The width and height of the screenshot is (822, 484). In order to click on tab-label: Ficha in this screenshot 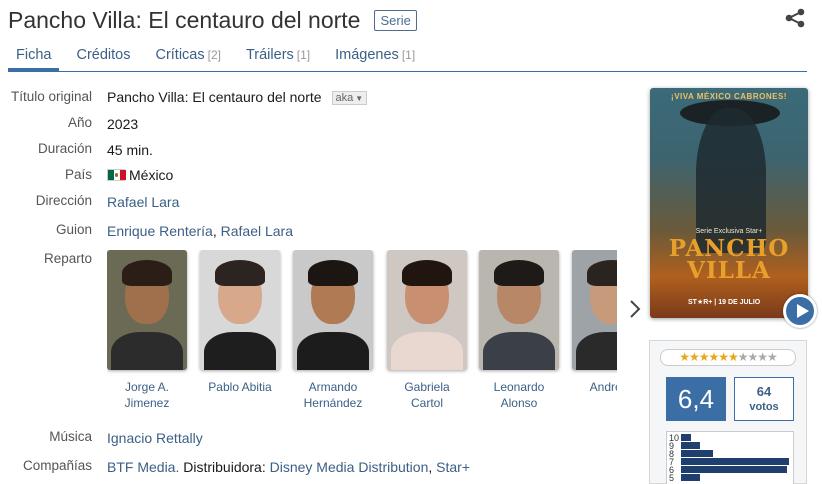, I will do `click(34, 55)`.